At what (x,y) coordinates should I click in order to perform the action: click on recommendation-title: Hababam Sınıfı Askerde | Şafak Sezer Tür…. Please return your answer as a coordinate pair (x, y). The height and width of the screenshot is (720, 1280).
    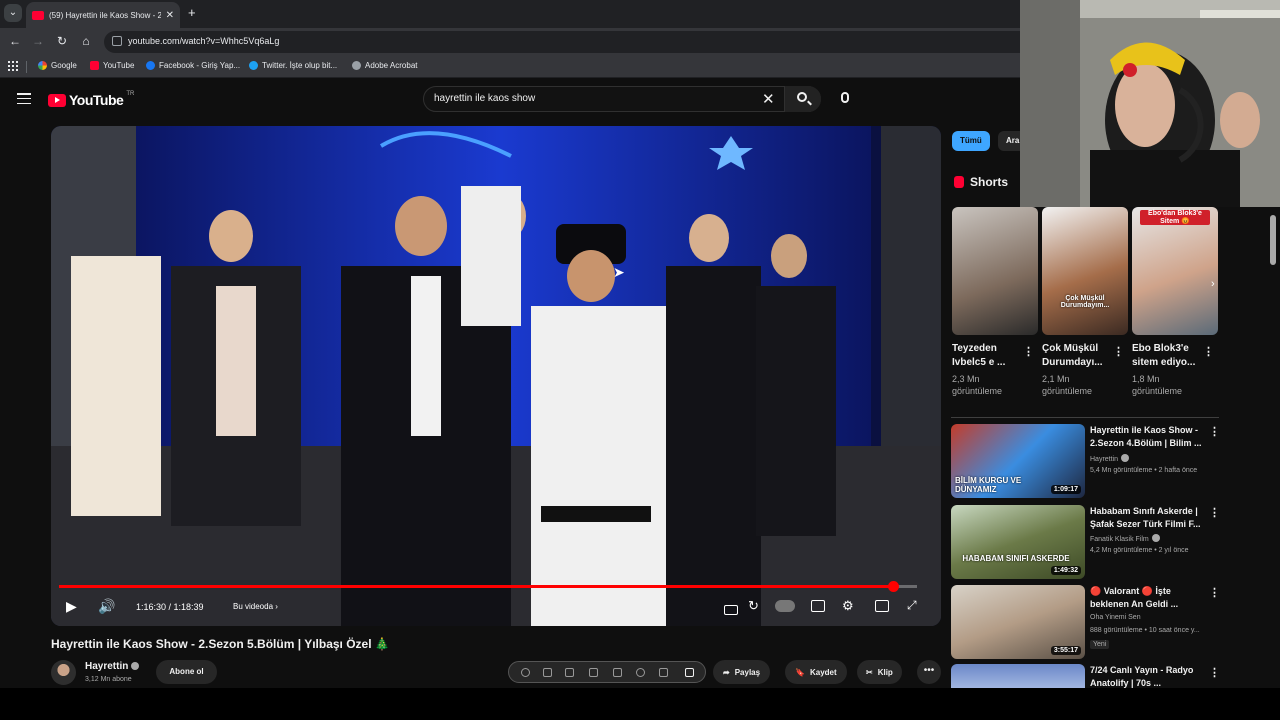
    Looking at the image, I should click on (1150, 518).